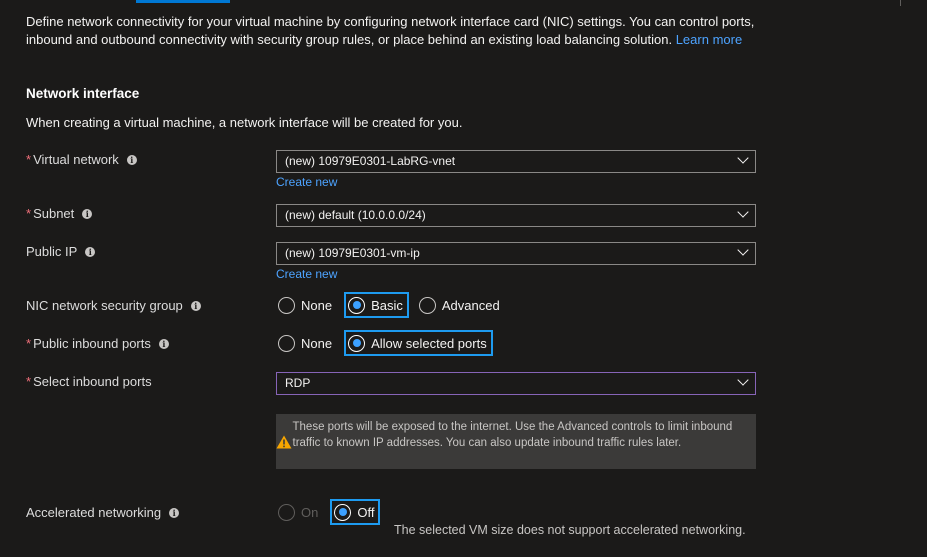 The height and width of the screenshot is (557, 927). I want to click on nic-nsg-radio-group: None Basic Advanced, so click(394, 305).